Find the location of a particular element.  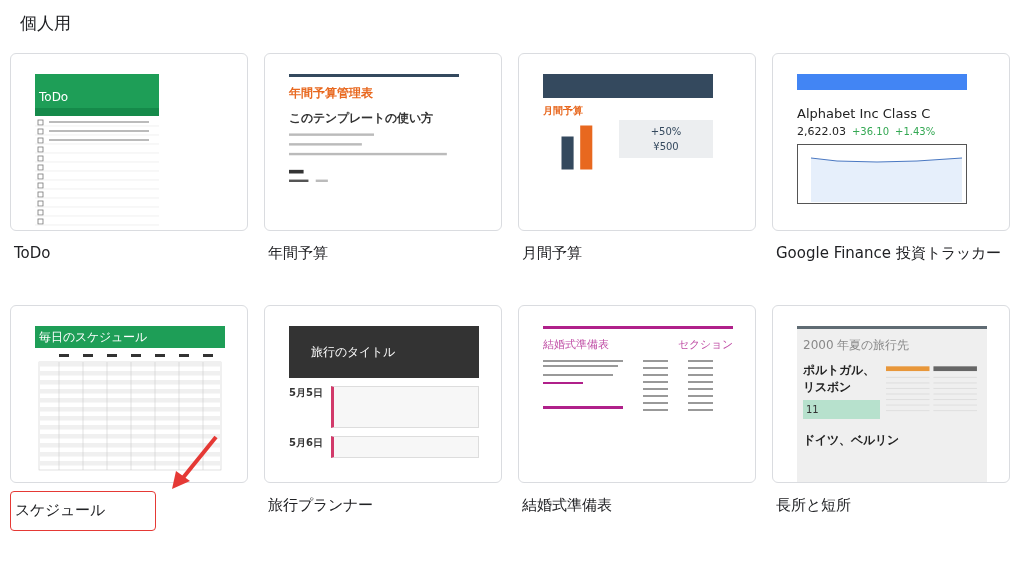

change-value: +36.10 is located at coordinates (870, 131).